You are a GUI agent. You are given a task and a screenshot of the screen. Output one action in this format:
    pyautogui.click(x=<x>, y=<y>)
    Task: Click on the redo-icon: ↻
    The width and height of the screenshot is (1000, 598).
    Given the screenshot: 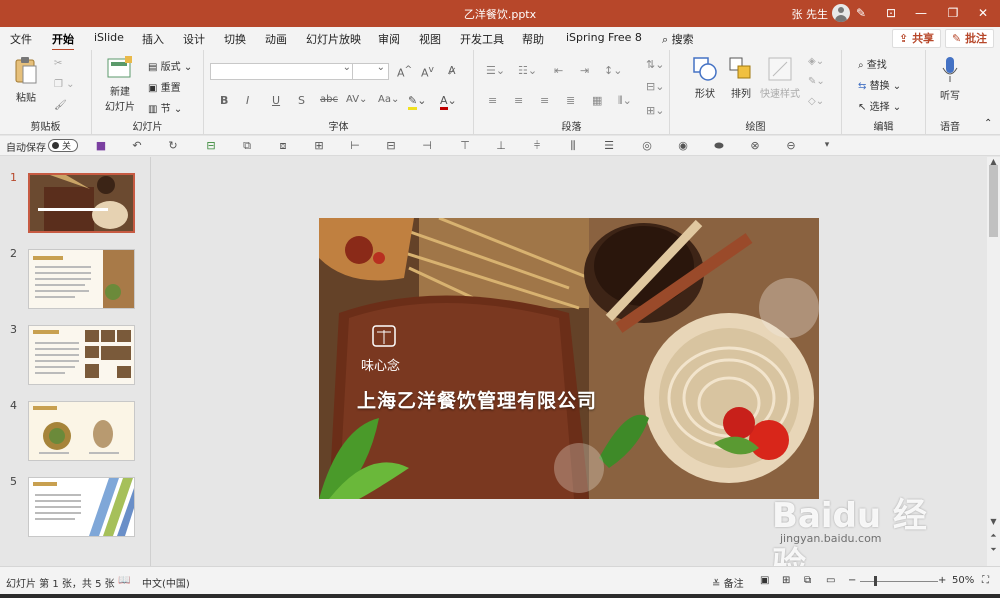 What is the action you would take?
    pyautogui.click(x=173, y=145)
    